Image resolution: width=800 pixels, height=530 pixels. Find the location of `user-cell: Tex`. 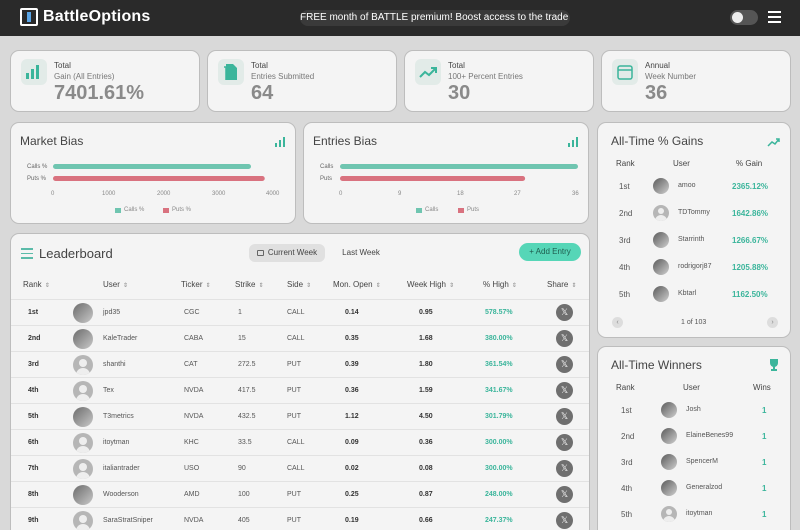

user-cell: Tex is located at coordinates (108, 390).